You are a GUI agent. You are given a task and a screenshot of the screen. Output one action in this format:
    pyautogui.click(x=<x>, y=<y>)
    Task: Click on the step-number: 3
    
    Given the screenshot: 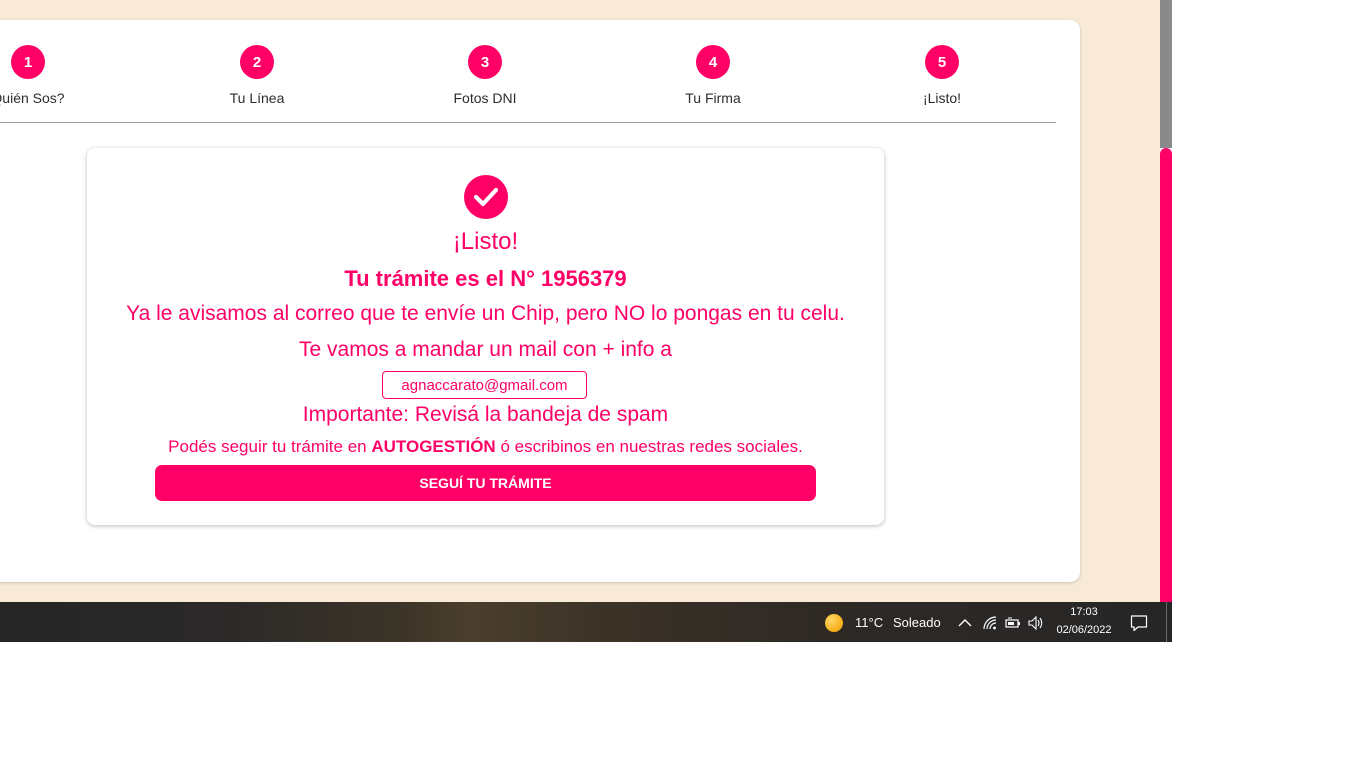 What is the action you would take?
    pyautogui.click(x=485, y=62)
    